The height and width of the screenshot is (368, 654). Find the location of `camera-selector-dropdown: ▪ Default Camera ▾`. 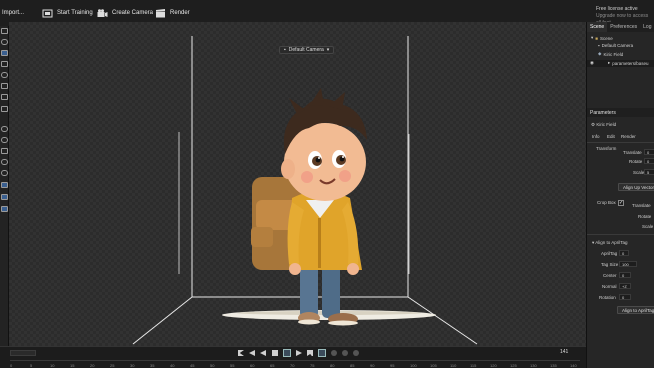

camera-selector-dropdown: ▪ Default Camera ▾ is located at coordinates (307, 50).